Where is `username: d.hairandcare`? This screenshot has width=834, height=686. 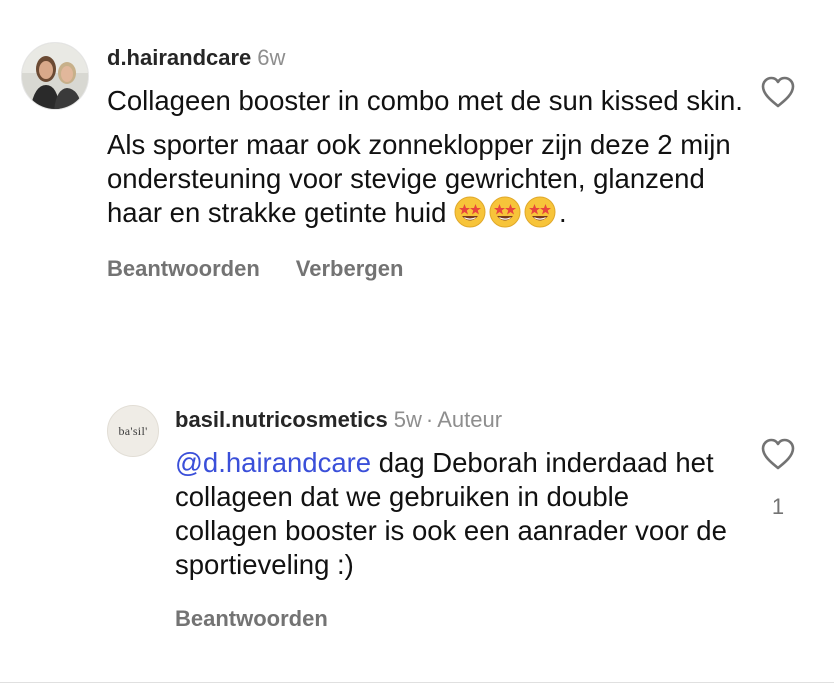 username: d.hairandcare is located at coordinates (179, 57).